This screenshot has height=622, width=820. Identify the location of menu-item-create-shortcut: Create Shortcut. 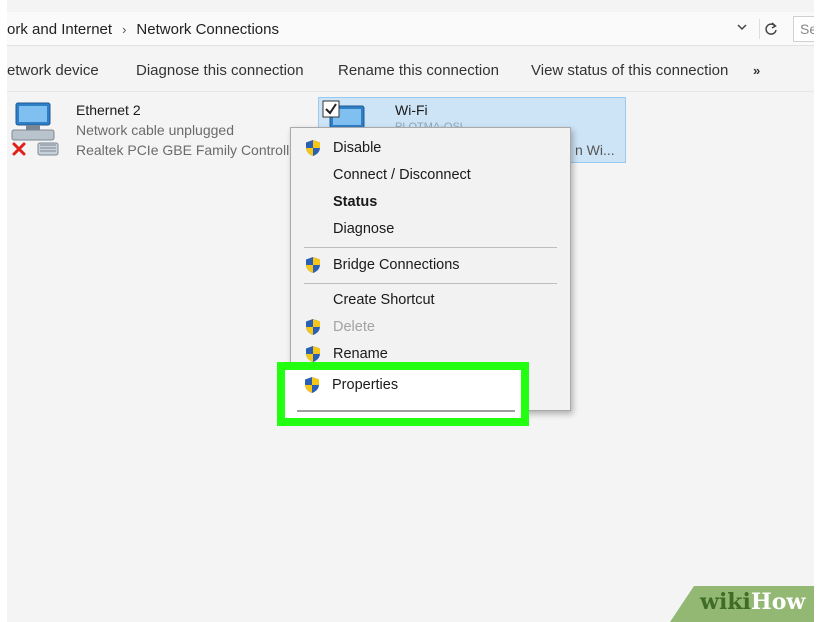
(430, 300).